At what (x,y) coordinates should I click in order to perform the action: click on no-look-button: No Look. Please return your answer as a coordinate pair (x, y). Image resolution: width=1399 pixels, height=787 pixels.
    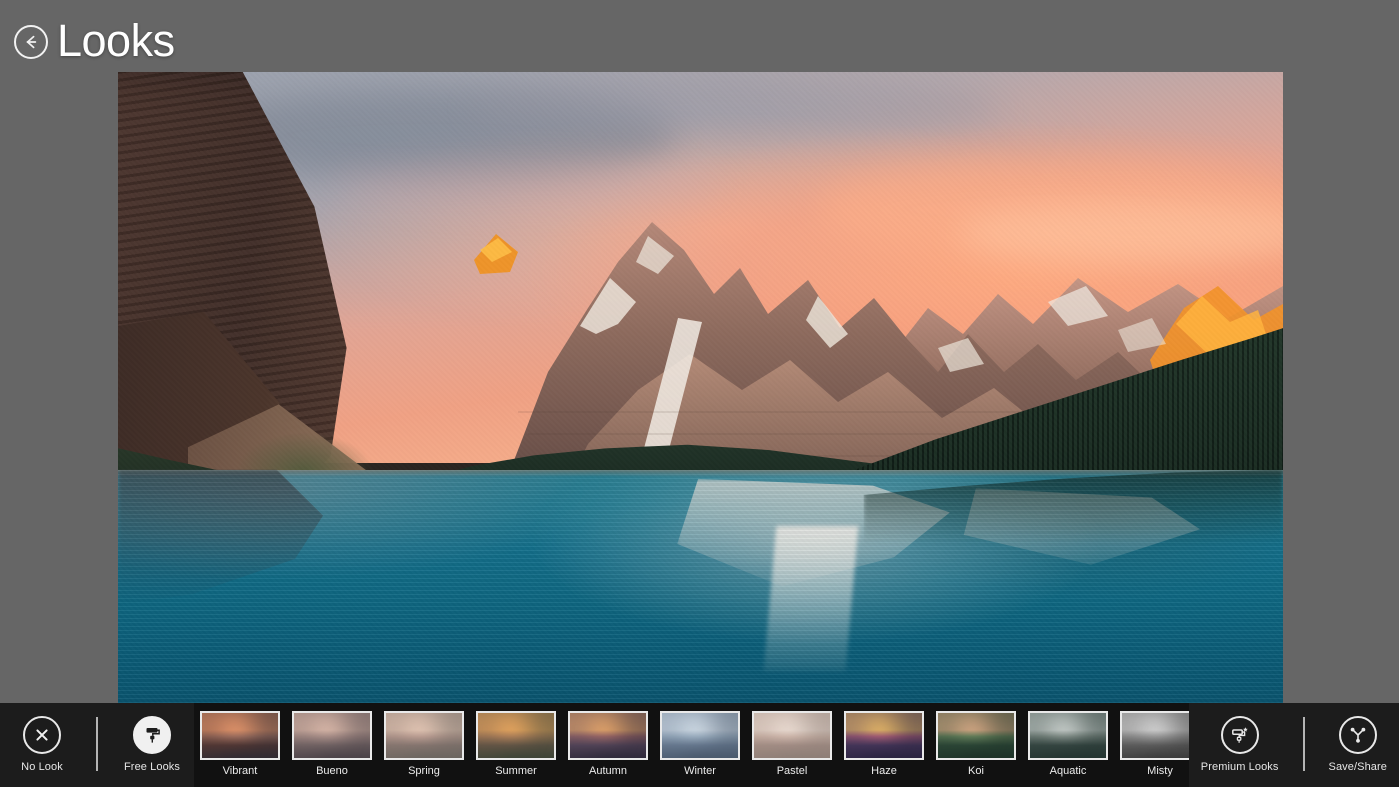
    Looking at the image, I should click on (42, 745).